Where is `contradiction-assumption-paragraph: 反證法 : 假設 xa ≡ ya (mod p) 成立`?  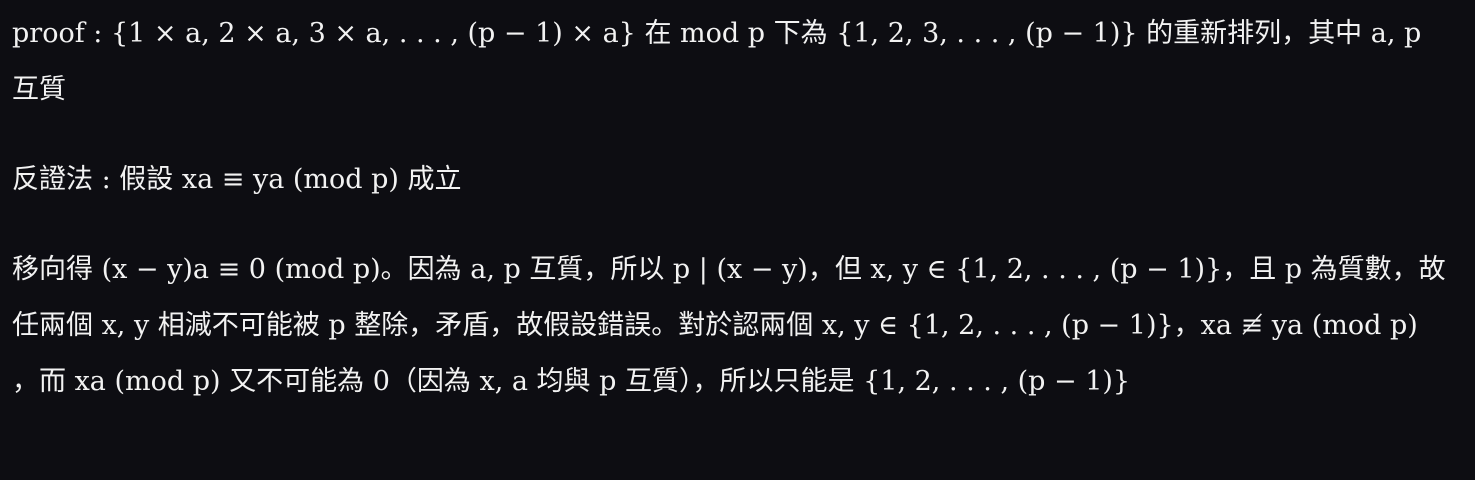 contradiction-assumption-paragraph: 反證法 : 假設 xa ≡ ya (mod p) 成立 is located at coordinates (237, 179).